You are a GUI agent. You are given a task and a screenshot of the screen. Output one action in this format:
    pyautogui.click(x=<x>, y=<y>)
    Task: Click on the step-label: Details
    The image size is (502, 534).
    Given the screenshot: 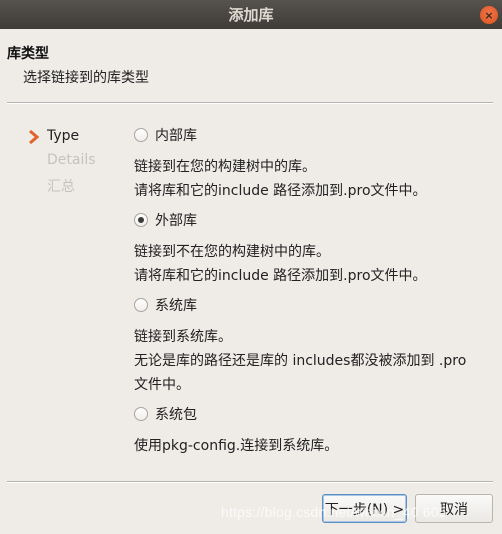 What is the action you would take?
    pyautogui.click(x=71, y=160)
    